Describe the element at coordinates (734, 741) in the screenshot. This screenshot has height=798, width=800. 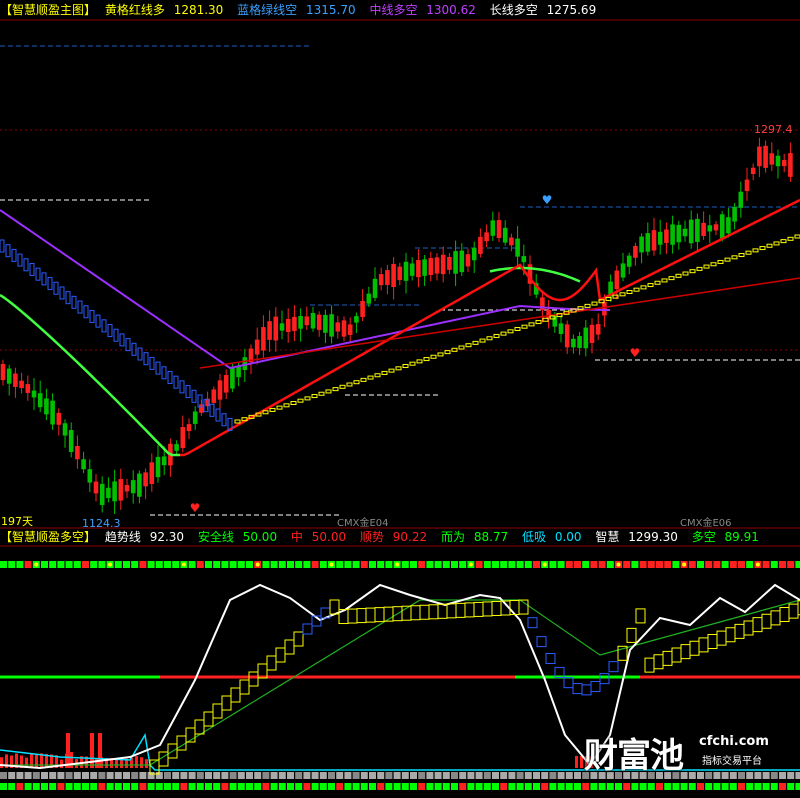
I see `watermark-url: cfchi.com` at that location.